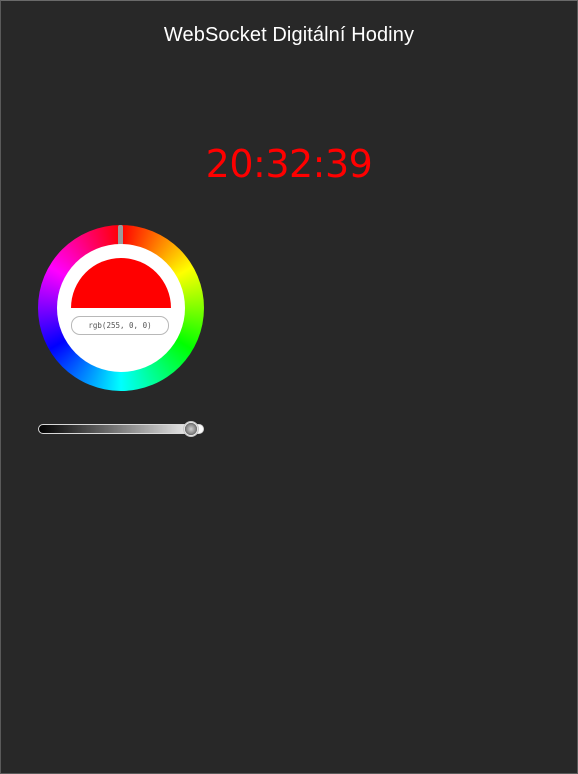 This screenshot has height=774, width=578. What do you see at coordinates (121, 283) in the screenshot?
I see `selected-color-swatch` at bounding box center [121, 283].